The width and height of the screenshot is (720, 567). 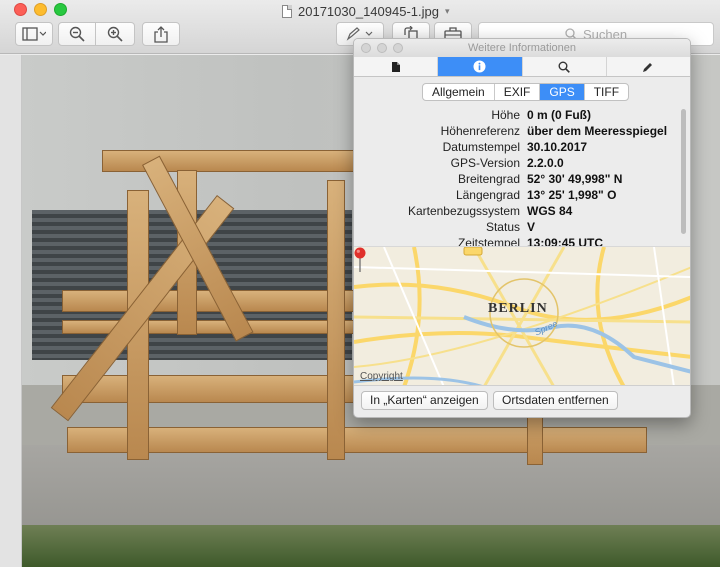 I want to click on pencil-icon, so click(x=648, y=67).